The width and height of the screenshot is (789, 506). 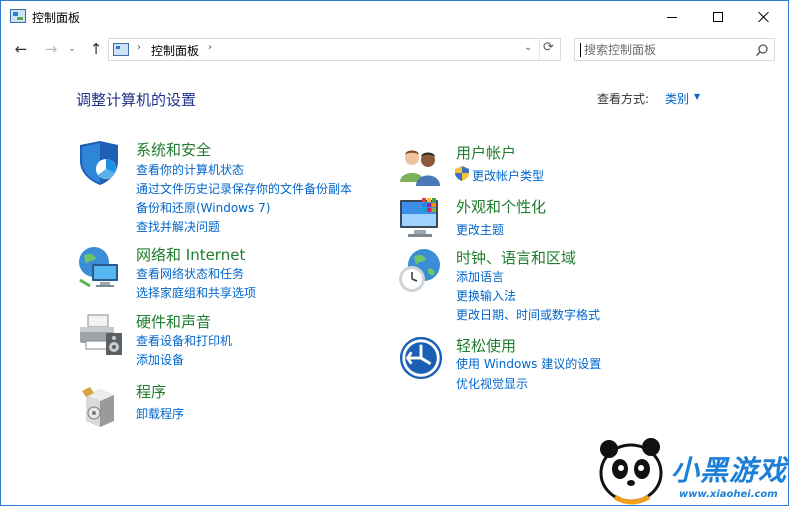 What do you see at coordinates (677, 98) in the screenshot?
I see `view-by-dropdown: 类别` at bounding box center [677, 98].